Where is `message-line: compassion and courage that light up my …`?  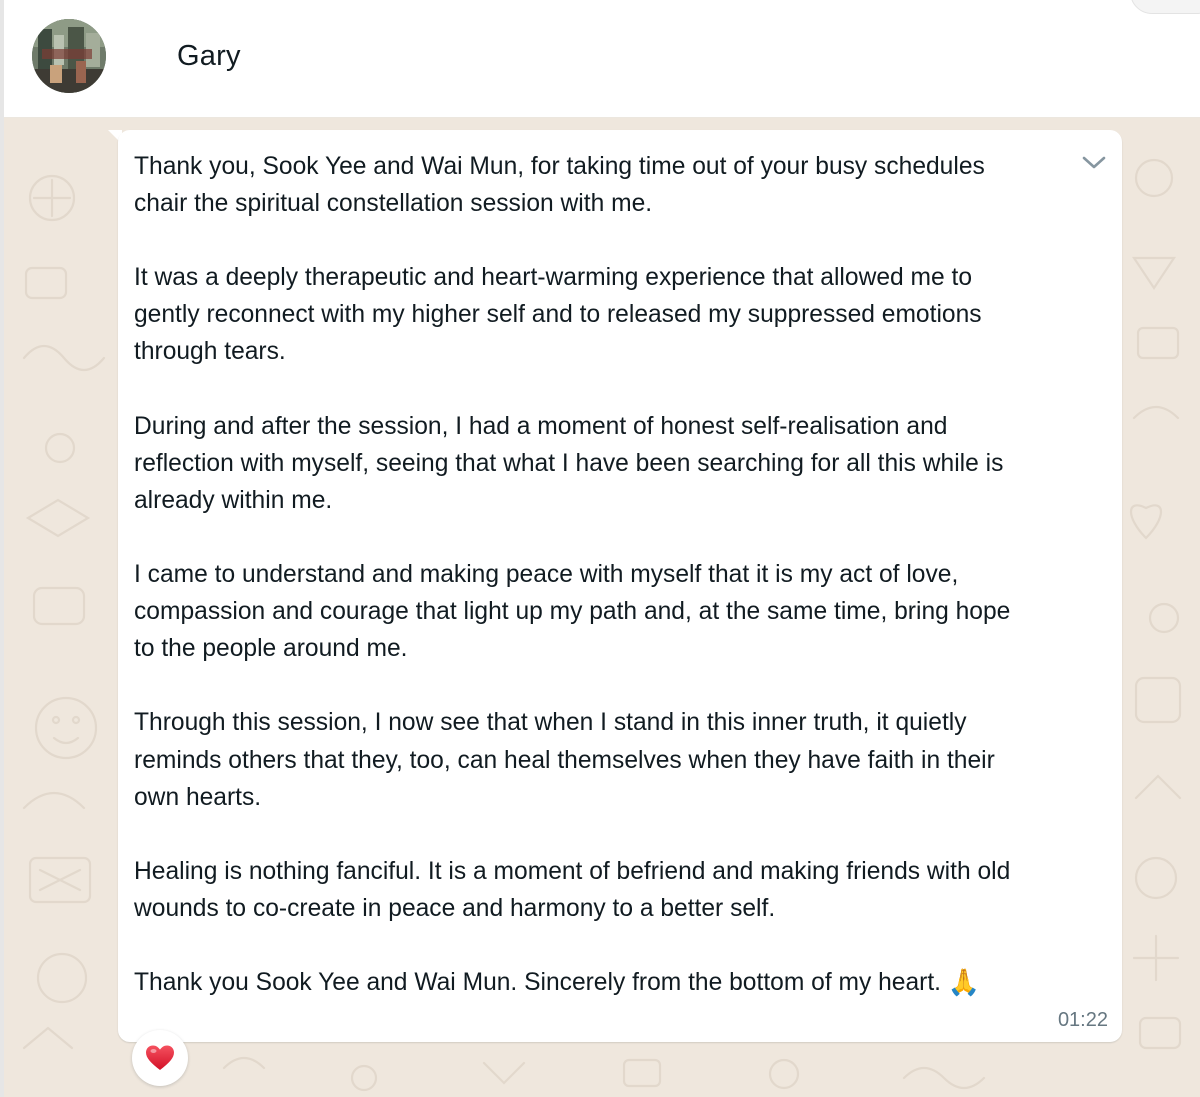
message-line: compassion and courage that light up my … is located at coordinates (572, 612).